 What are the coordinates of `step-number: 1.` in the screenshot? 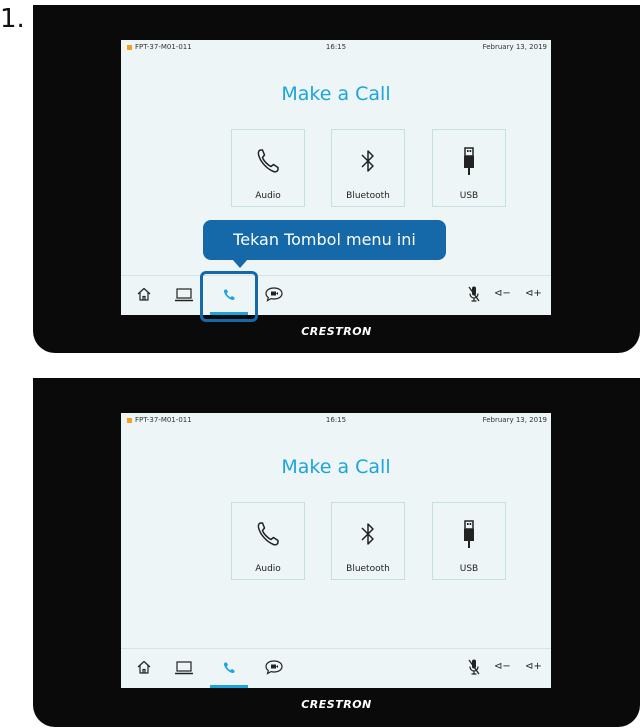 It's located at (12, 19).